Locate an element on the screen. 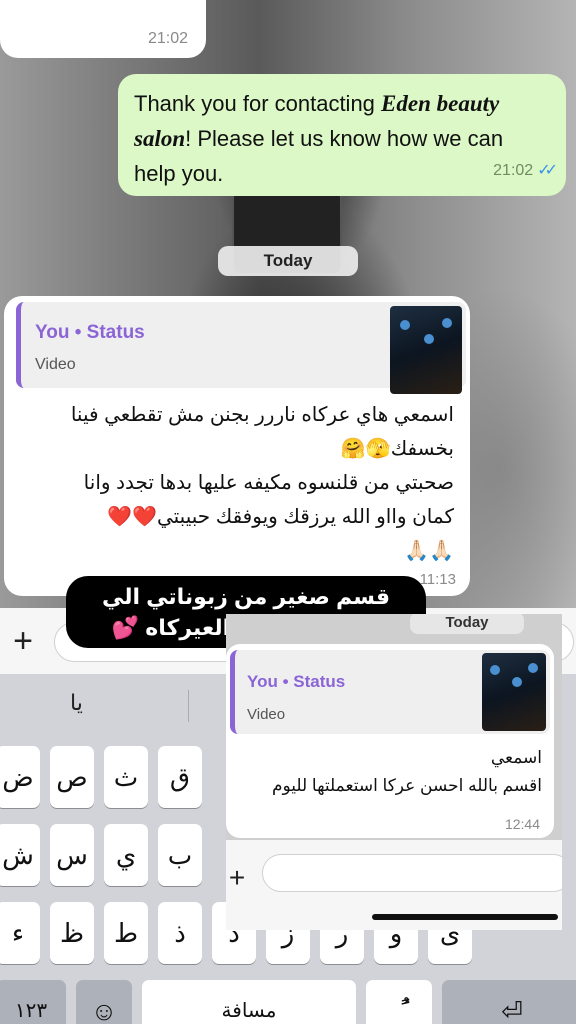 This screenshot has height=1024, width=576. suggestion-divider is located at coordinates (188, 706).